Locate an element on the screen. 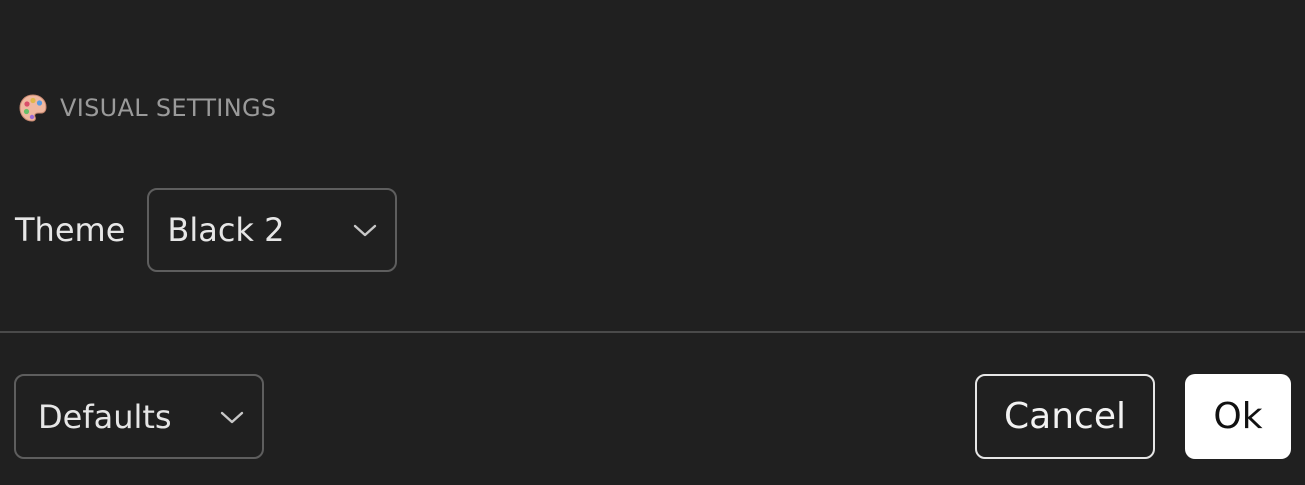 Image resolution: width=1305 pixels, height=485 pixels. footer-divider is located at coordinates (652, 332).